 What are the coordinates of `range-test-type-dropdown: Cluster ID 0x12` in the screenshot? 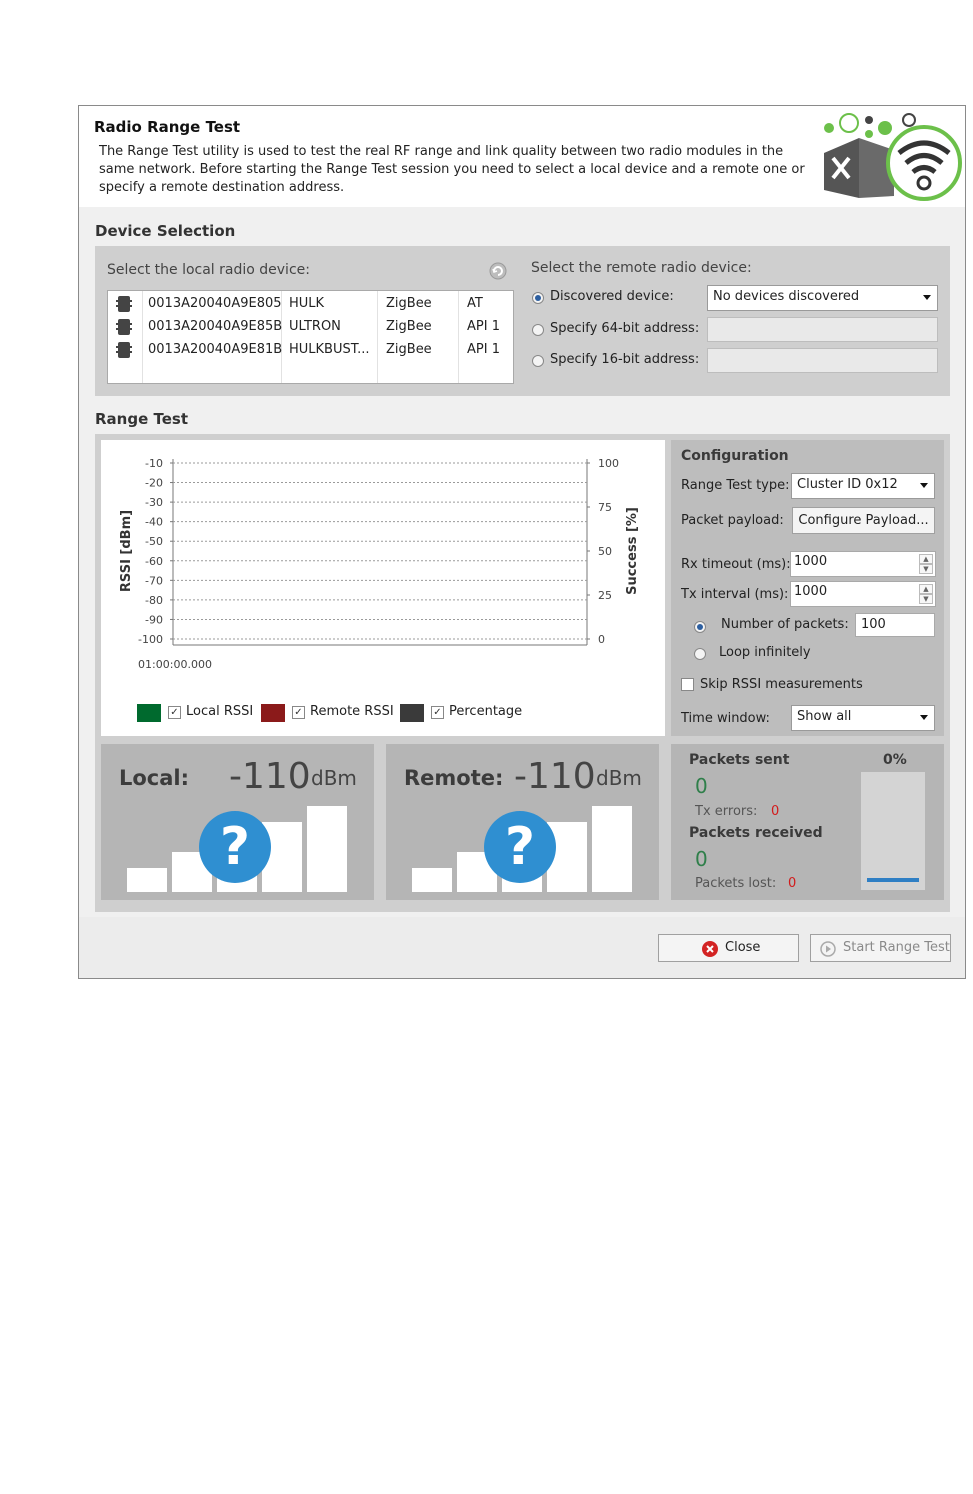 It's located at (863, 486).